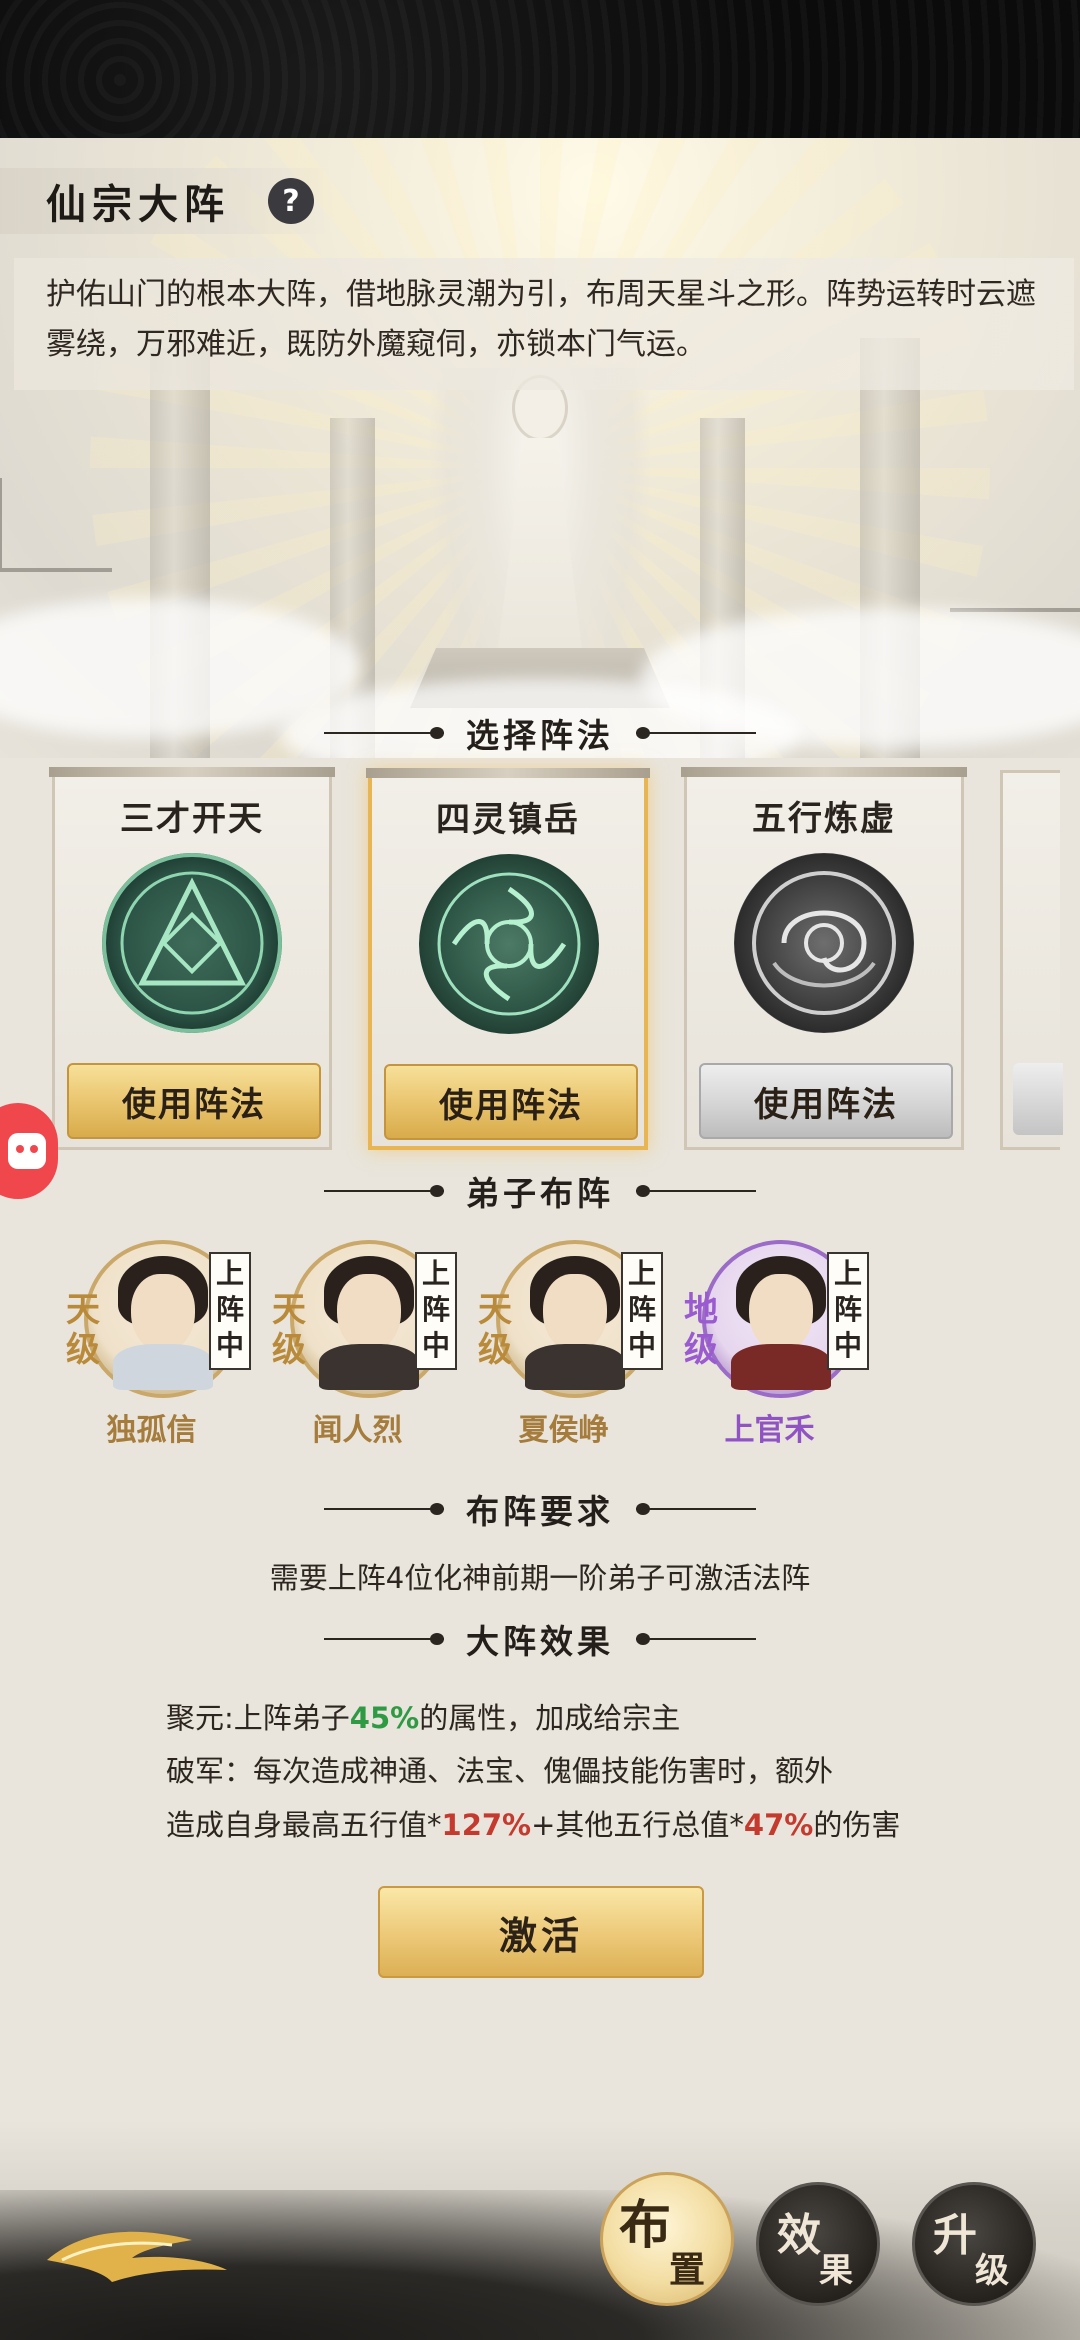 The image size is (1080, 2340). What do you see at coordinates (824, 943) in the screenshot?
I see `wuxing-emblem-icon` at bounding box center [824, 943].